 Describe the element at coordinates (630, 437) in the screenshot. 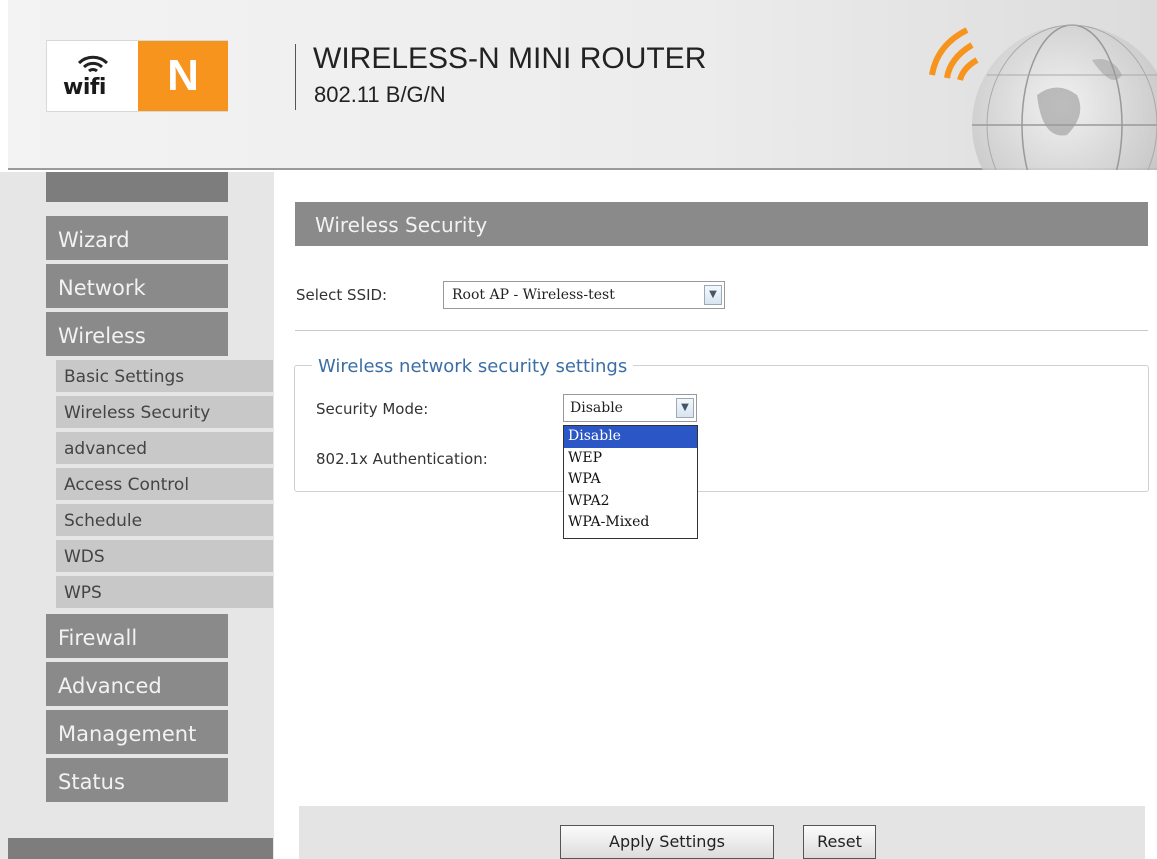

I see `option-disable: Disable` at that location.